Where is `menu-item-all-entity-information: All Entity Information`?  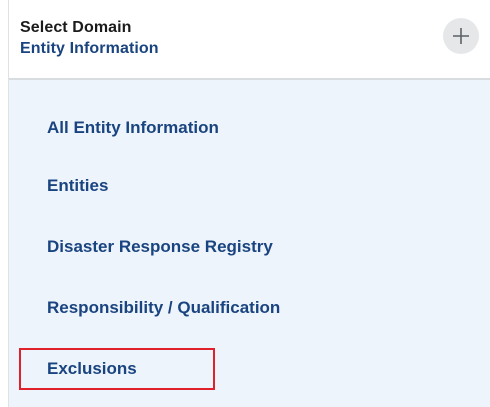 menu-item-all-entity-information: All Entity Information is located at coordinates (133, 128).